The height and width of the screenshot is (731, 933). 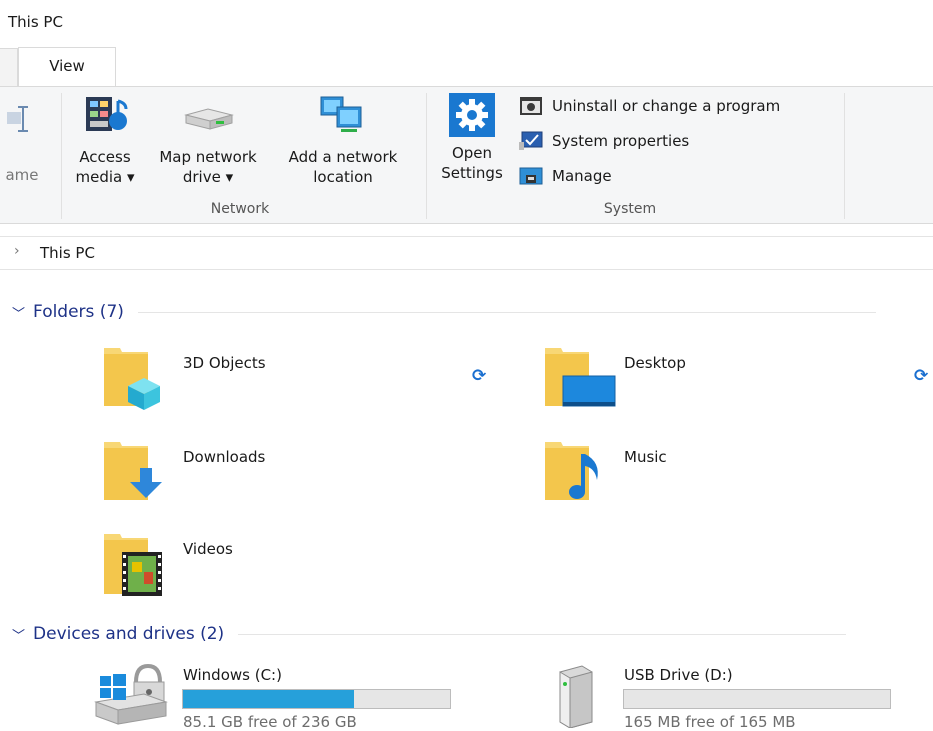 I want to click on folder-name: Music, so click(x=645, y=457).